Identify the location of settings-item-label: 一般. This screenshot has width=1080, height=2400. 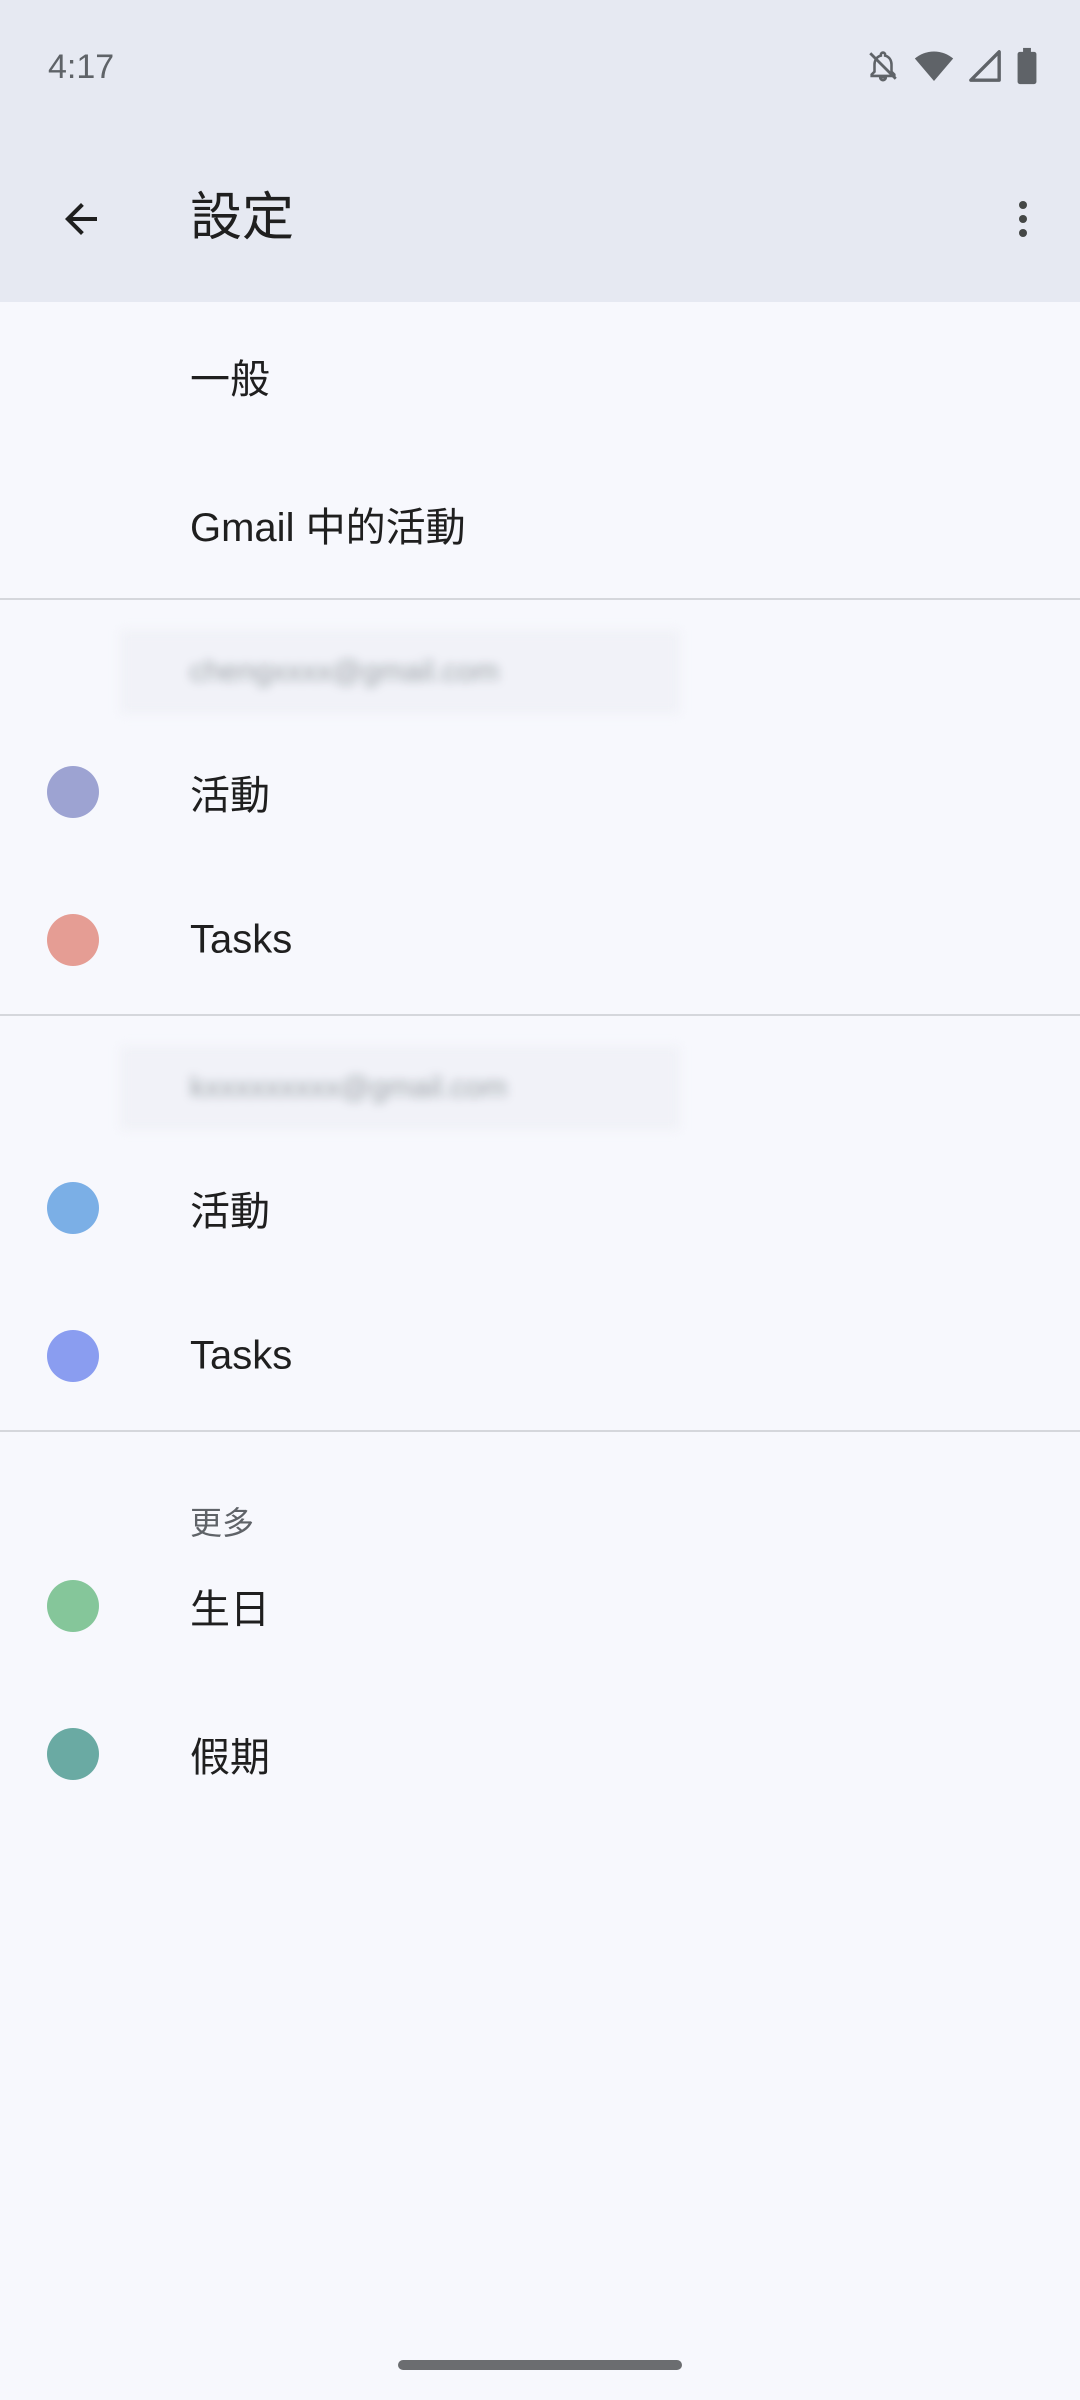
(230, 380).